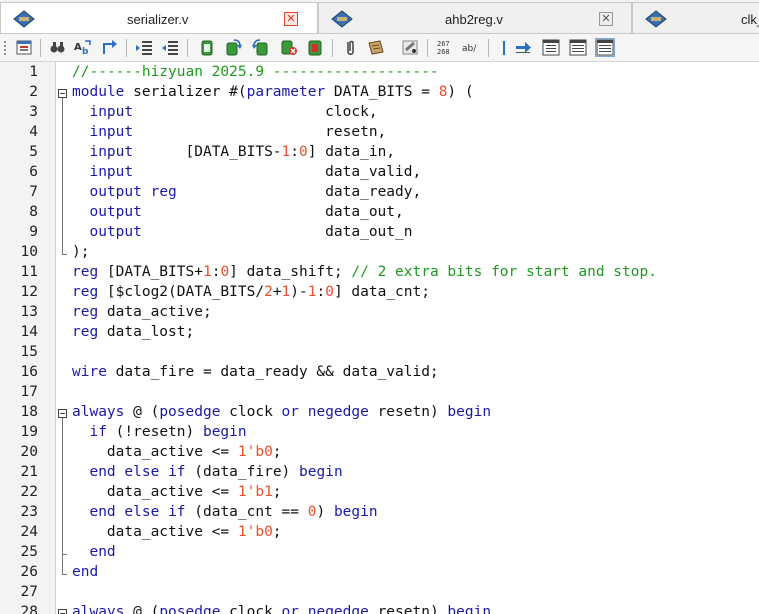 The height and width of the screenshot is (614, 759). I want to click on code-token: negedge, so click(338, 609).